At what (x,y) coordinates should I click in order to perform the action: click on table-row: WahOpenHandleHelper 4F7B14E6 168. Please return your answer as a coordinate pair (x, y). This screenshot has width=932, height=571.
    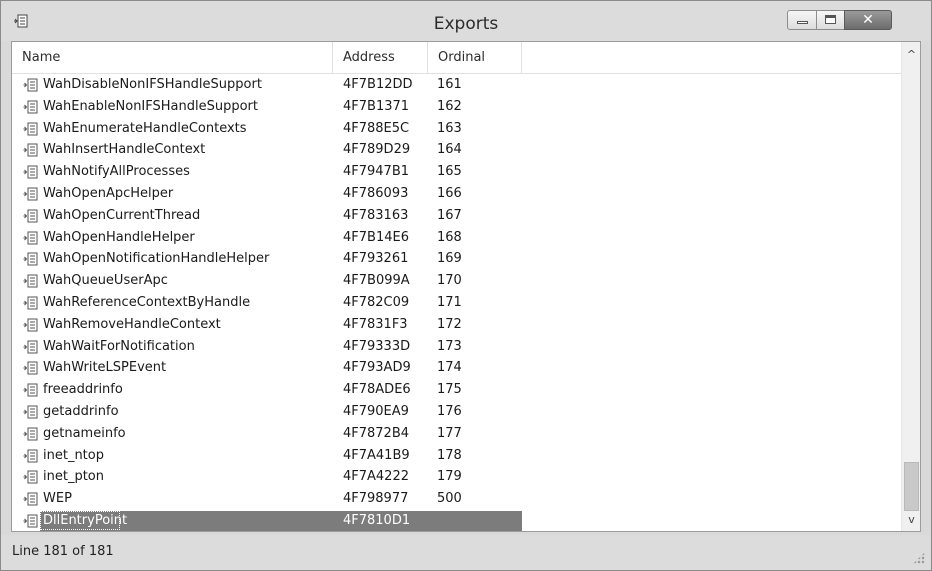
    Looking at the image, I should click on (457, 238).